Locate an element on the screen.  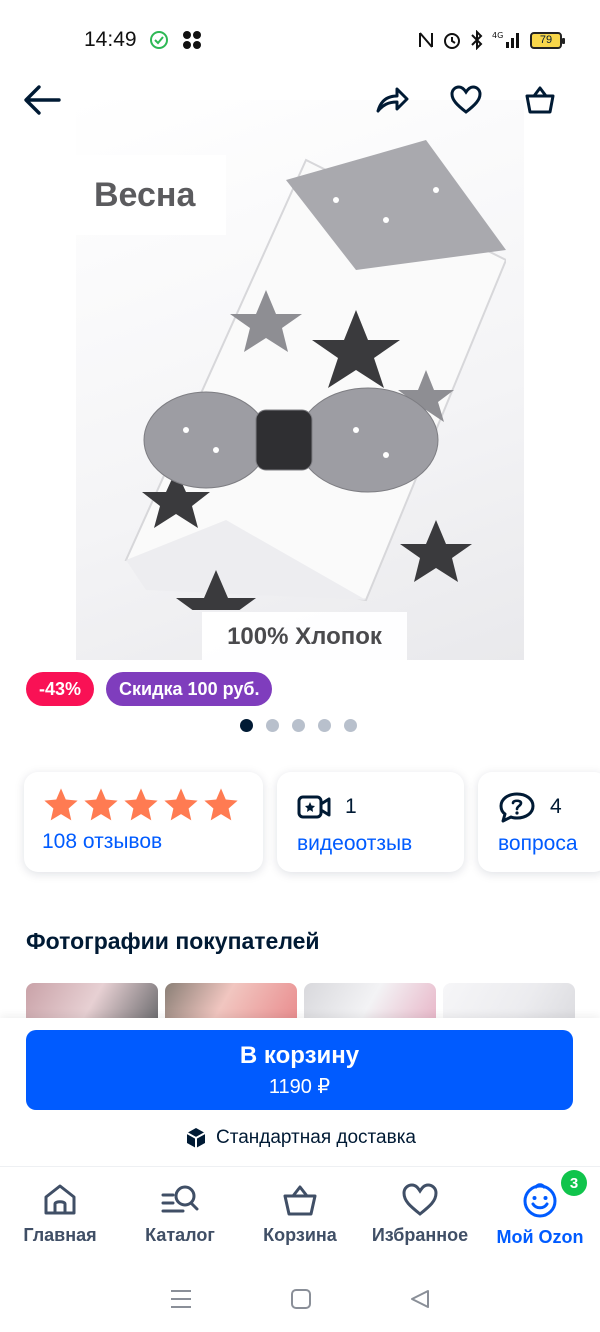
delivery-info: Стандартная доставка is located at coordinates (300, 1138).